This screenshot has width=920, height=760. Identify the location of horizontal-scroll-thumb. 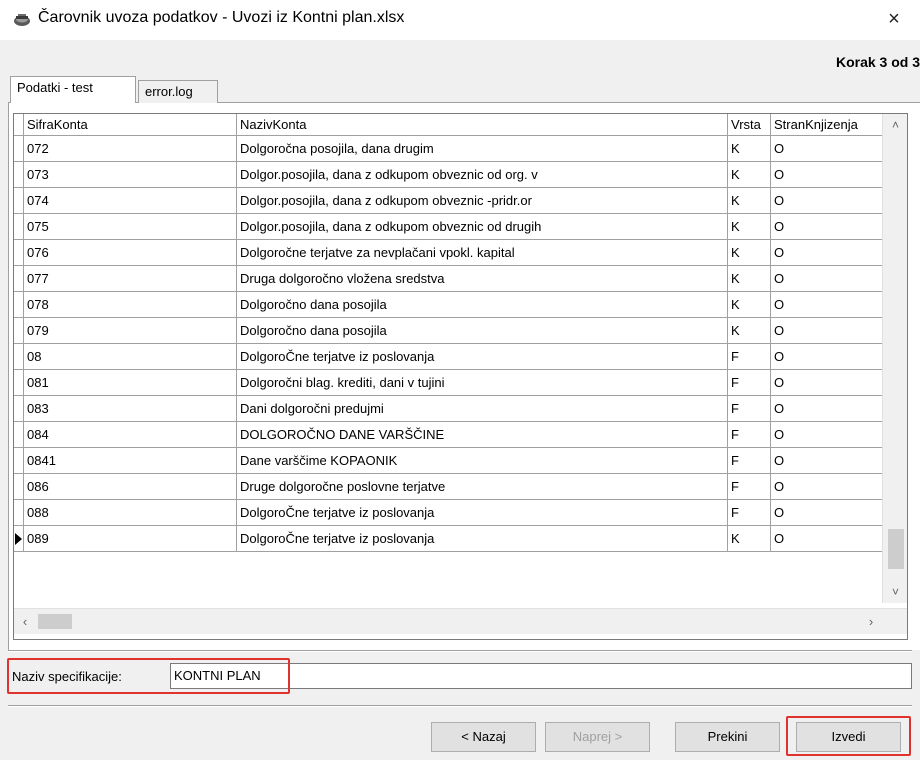
(55, 621).